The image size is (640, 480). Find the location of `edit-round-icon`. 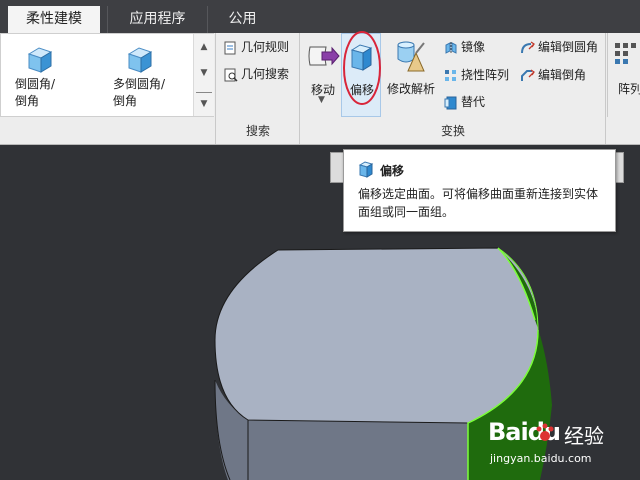

edit-round-icon is located at coordinates (528, 46).